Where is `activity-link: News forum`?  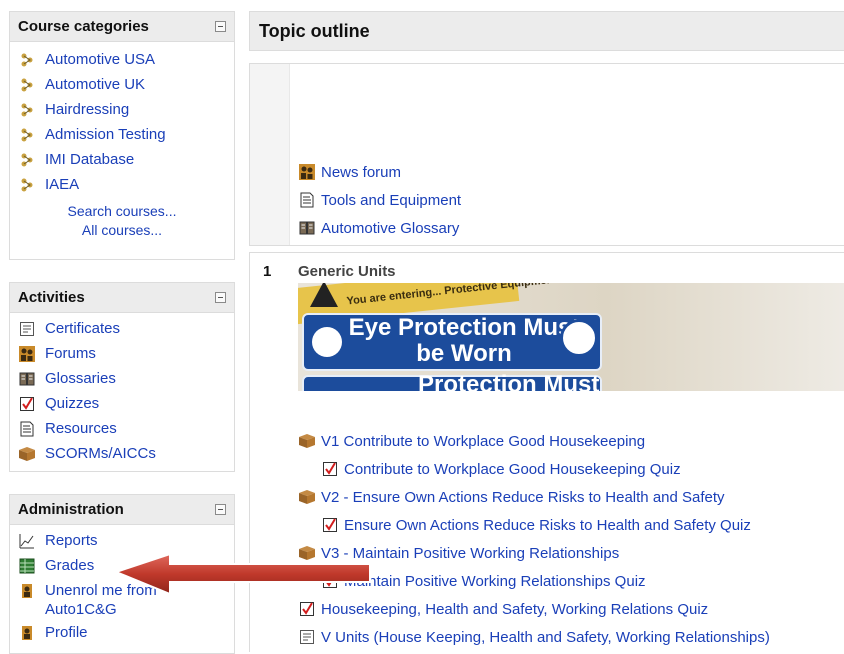
activity-link: News forum is located at coordinates (361, 172).